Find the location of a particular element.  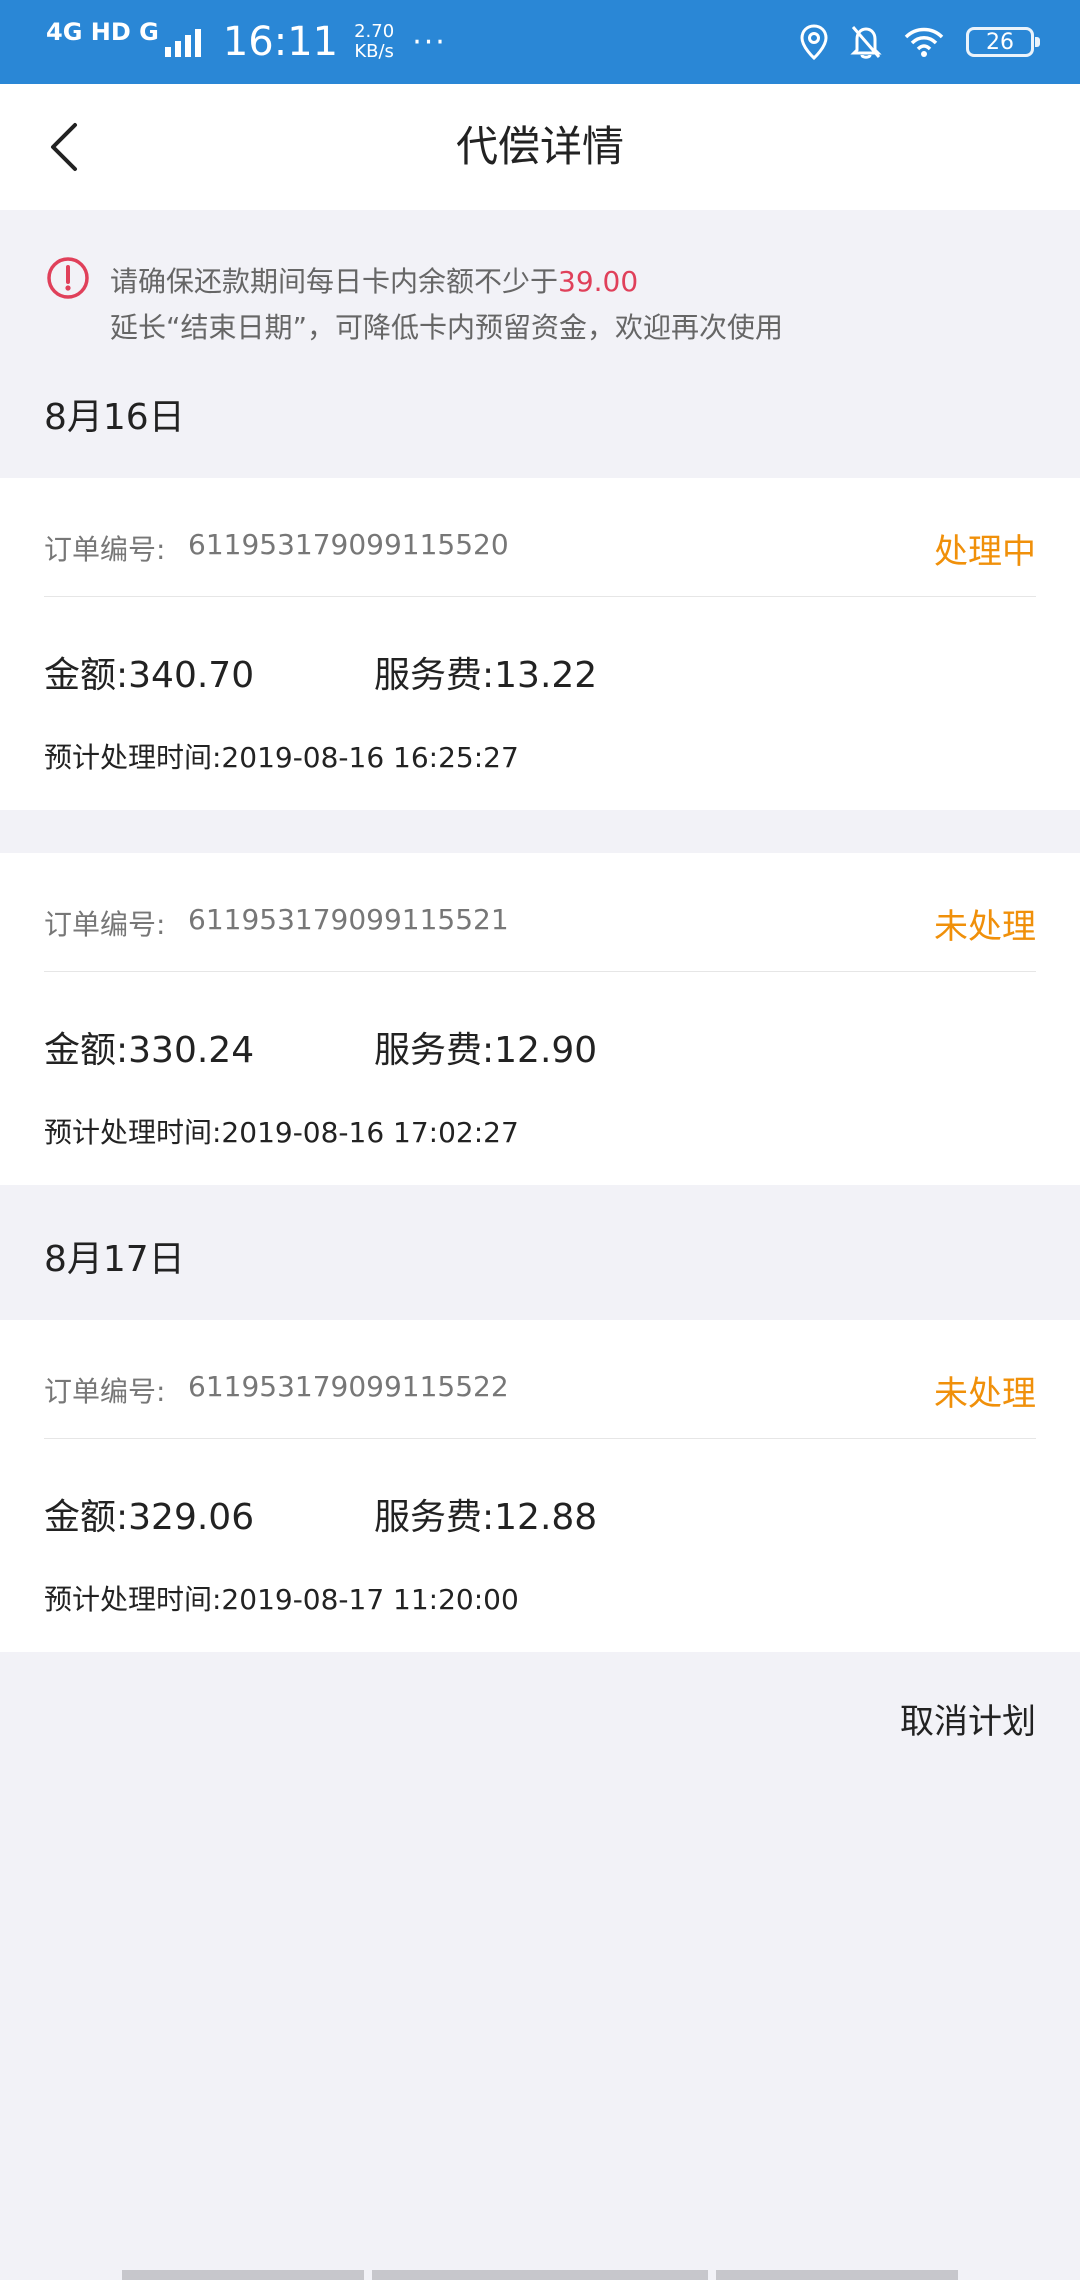

app-header: 代偿详情 is located at coordinates (540, 147).